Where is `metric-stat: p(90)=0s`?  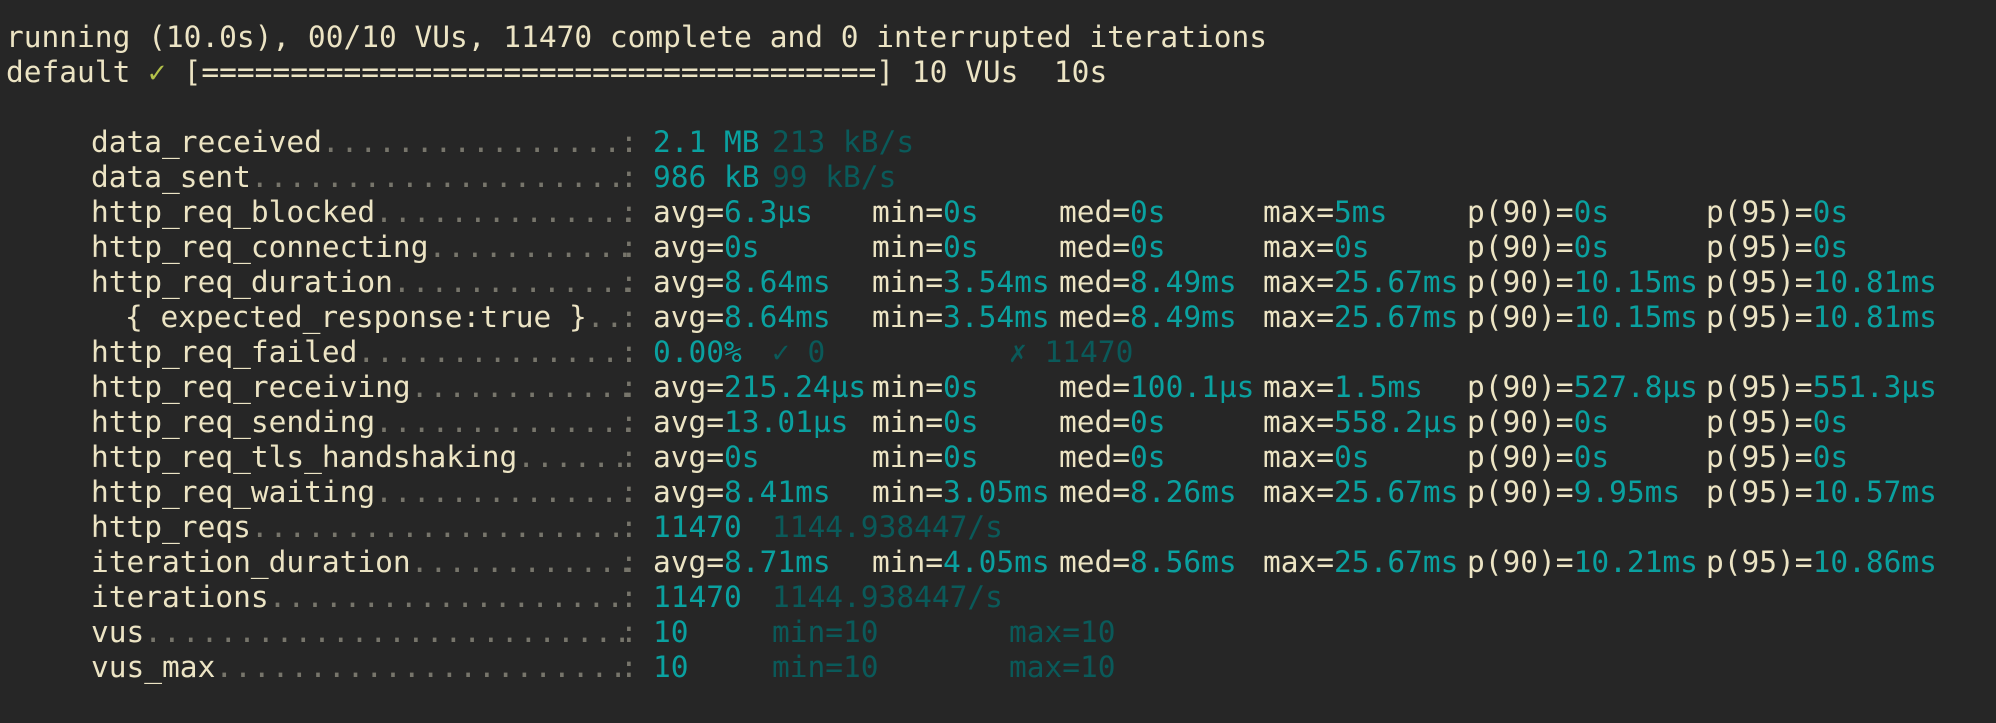 metric-stat: p(90)=0s is located at coordinates (1538, 457).